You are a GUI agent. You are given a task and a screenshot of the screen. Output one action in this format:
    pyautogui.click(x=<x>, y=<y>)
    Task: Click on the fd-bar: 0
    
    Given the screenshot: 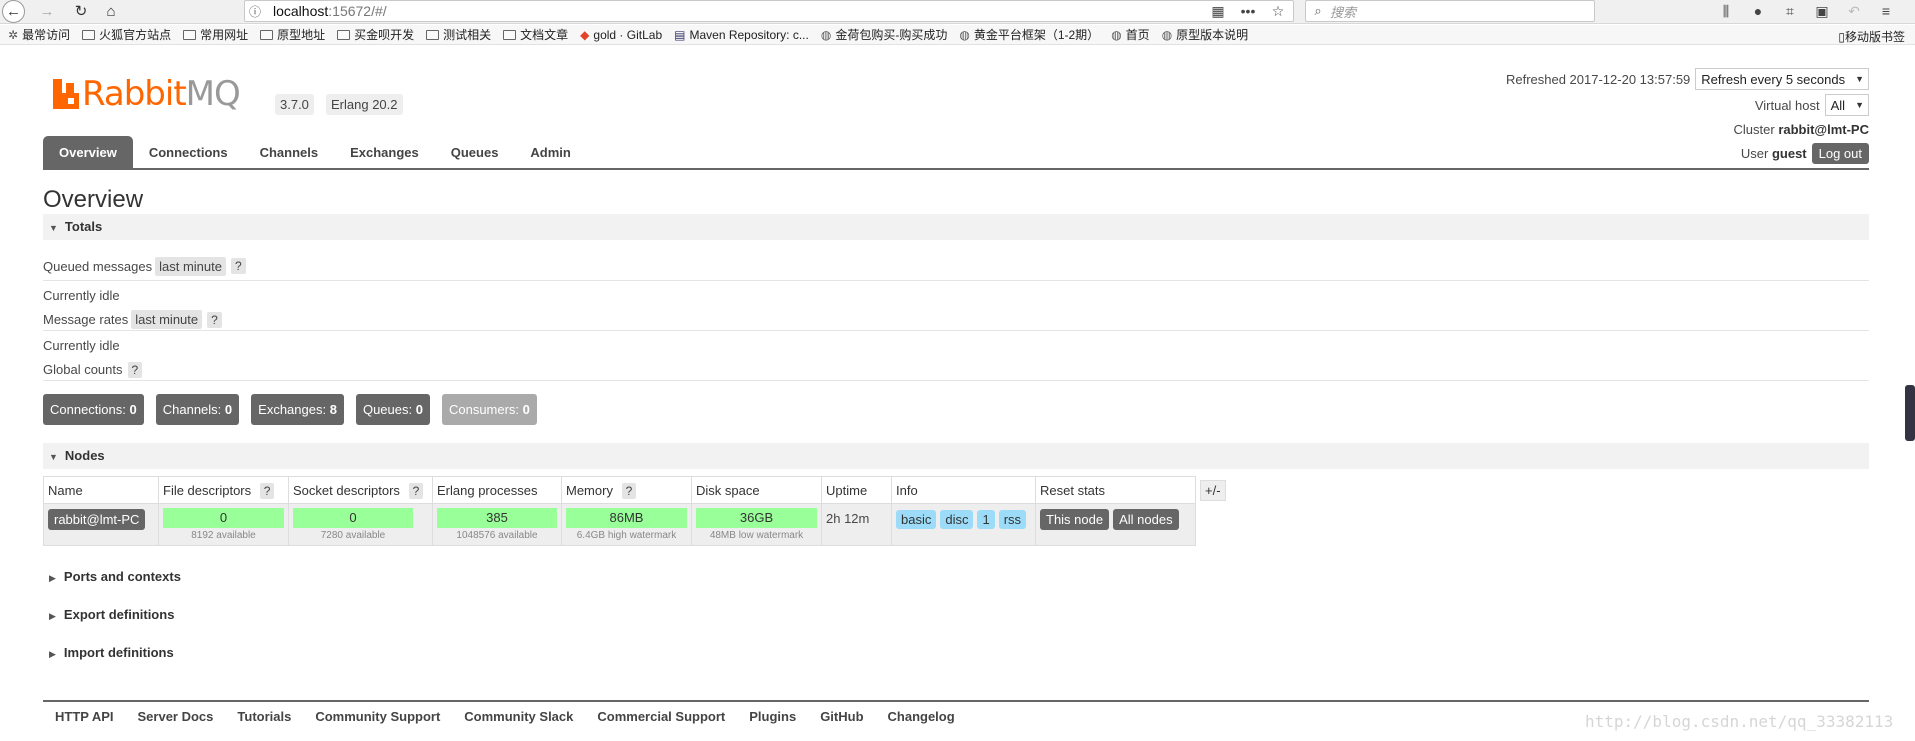 What is the action you would take?
    pyautogui.click(x=223, y=518)
    